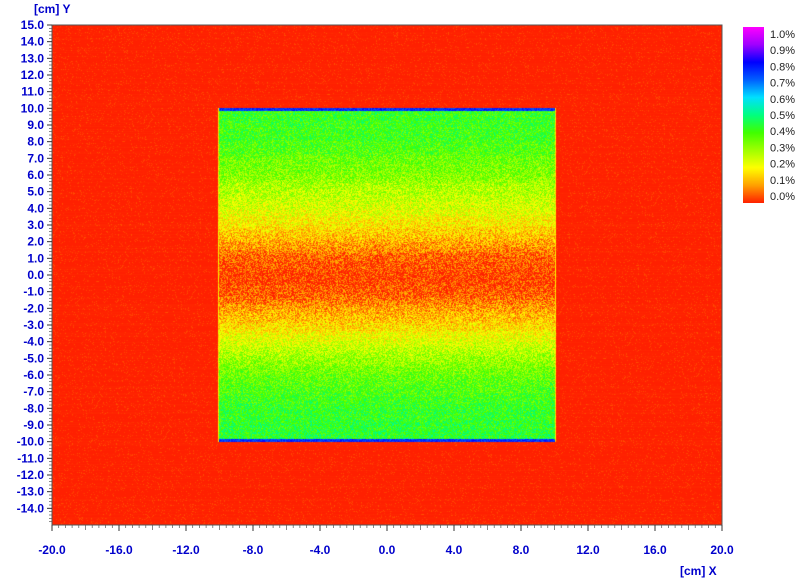 The image size is (797, 580). I want to click on y-tick-label: 4.0, so click(35, 208).